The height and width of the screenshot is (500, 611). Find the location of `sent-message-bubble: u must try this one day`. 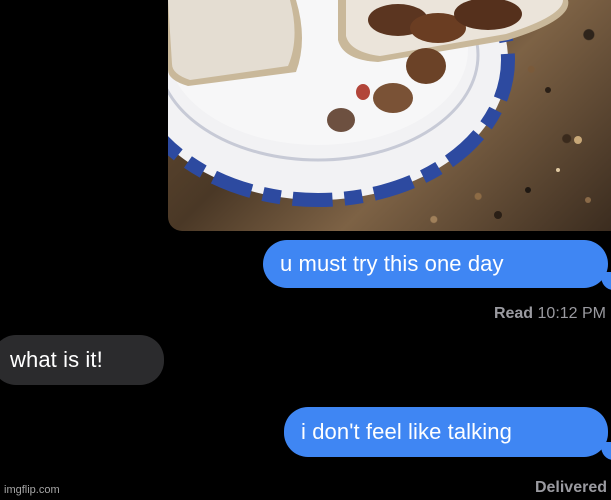

sent-message-bubble: u must try this one day is located at coordinates (435, 264).